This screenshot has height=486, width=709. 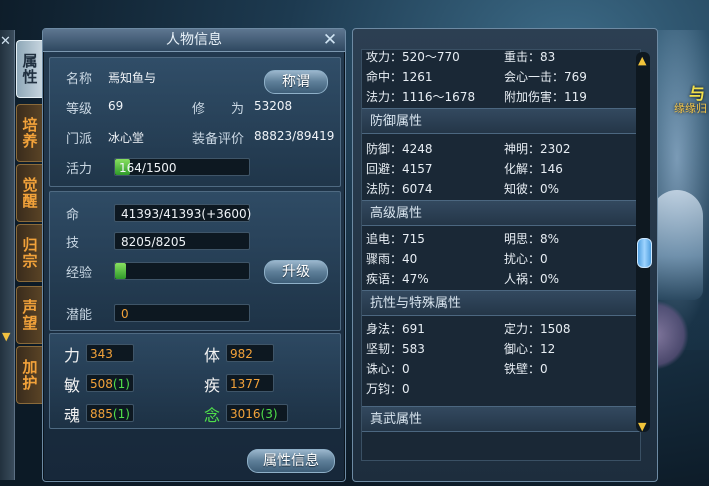 What do you see at coordinates (120, 271) in the screenshot?
I see `exp-bar-fill` at bounding box center [120, 271].